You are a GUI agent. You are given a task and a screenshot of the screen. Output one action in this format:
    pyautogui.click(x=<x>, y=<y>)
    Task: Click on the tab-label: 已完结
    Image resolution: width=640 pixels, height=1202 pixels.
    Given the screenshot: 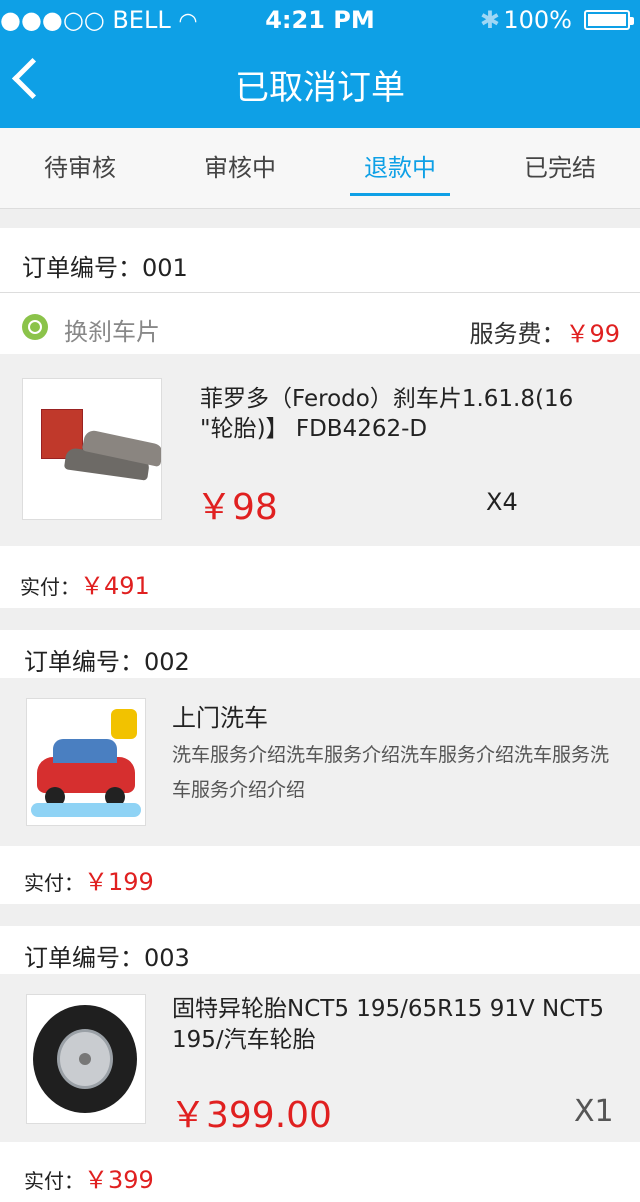 What is the action you would take?
    pyautogui.click(x=560, y=168)
    